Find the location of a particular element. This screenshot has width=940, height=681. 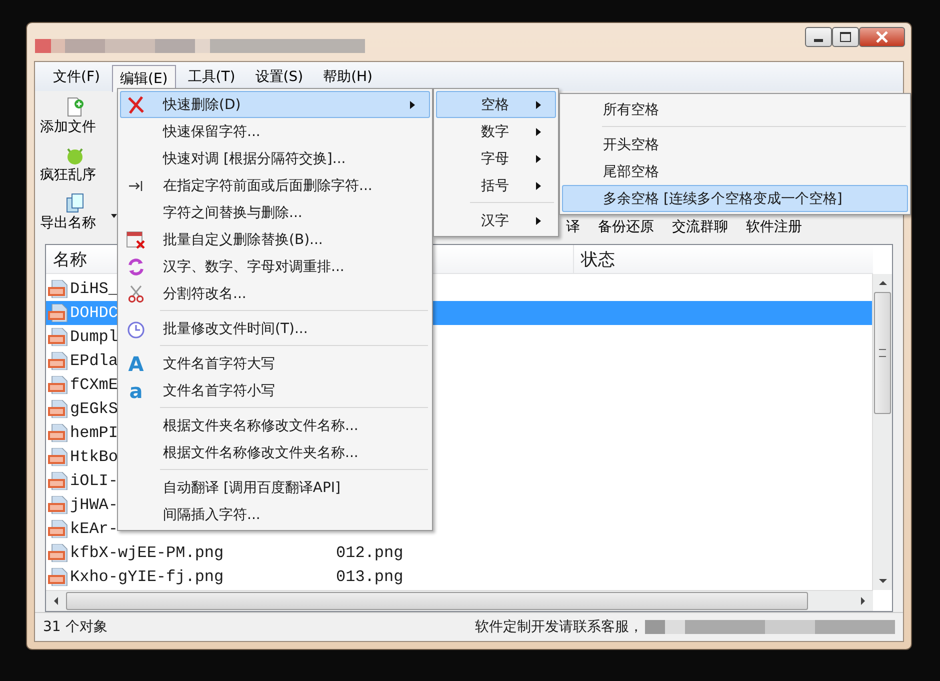

horizontal-scrollbar is located at coordinates (459, 600).